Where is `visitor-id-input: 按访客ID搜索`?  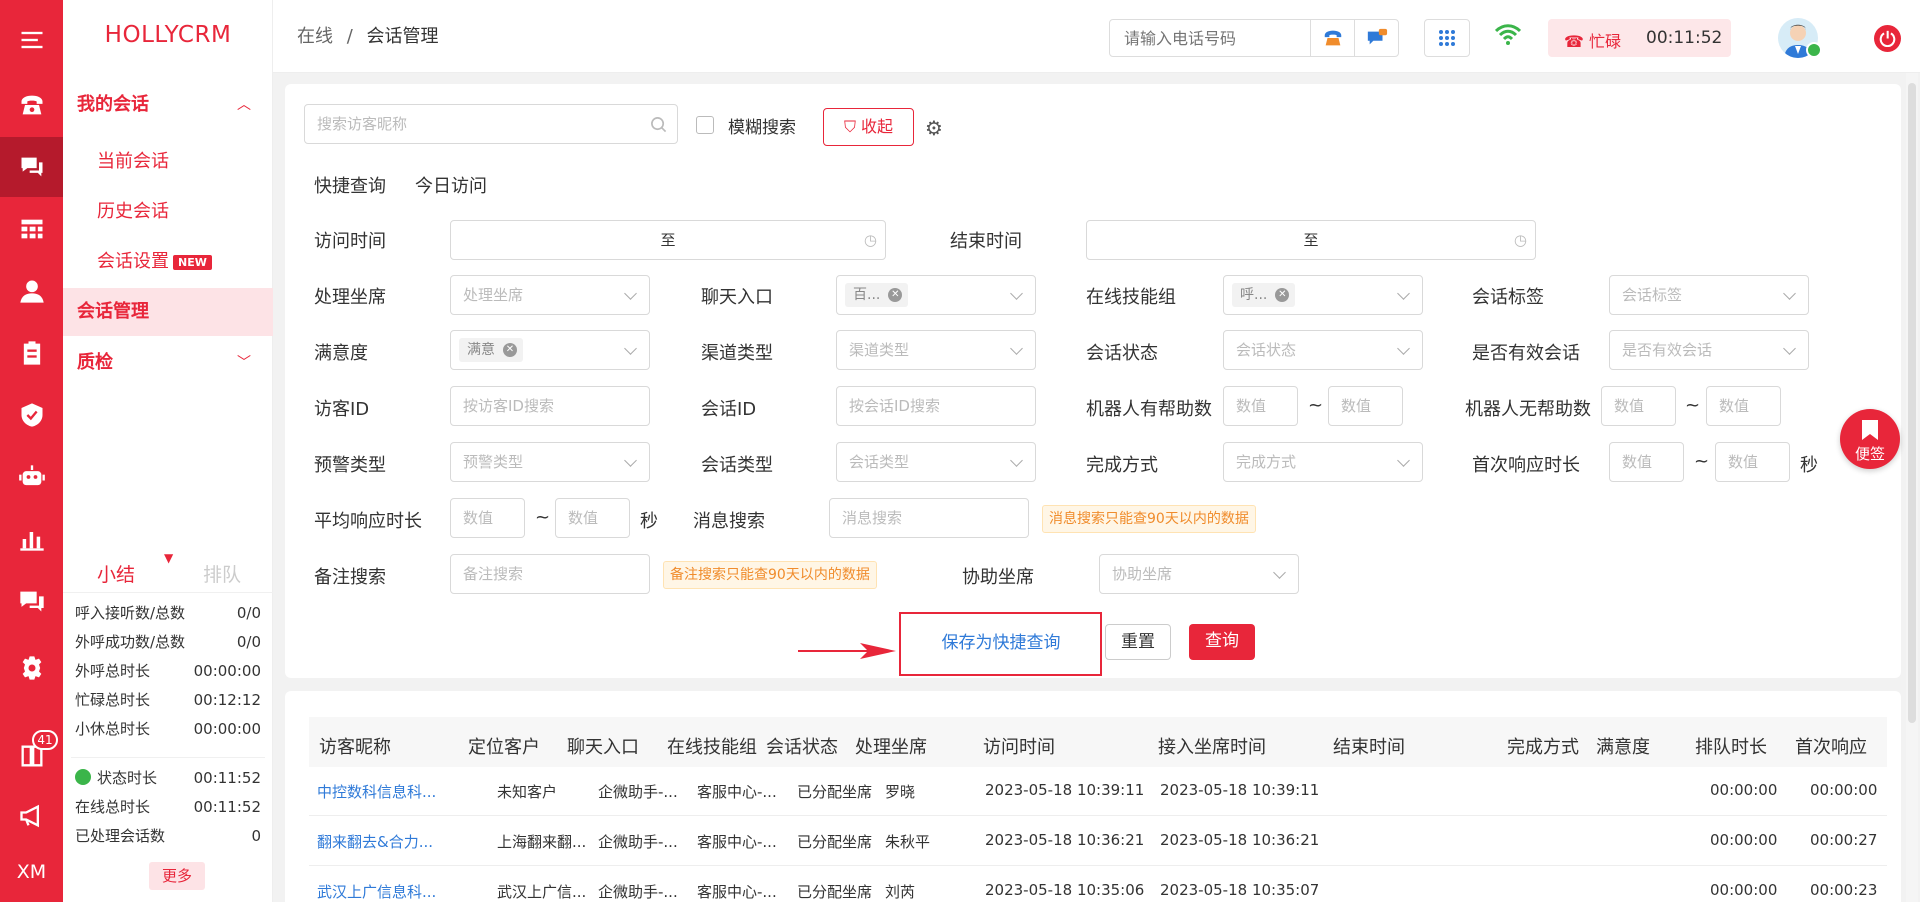 visitor-id-input: 按访客ID搜索 is located at coordinates (550, 406).